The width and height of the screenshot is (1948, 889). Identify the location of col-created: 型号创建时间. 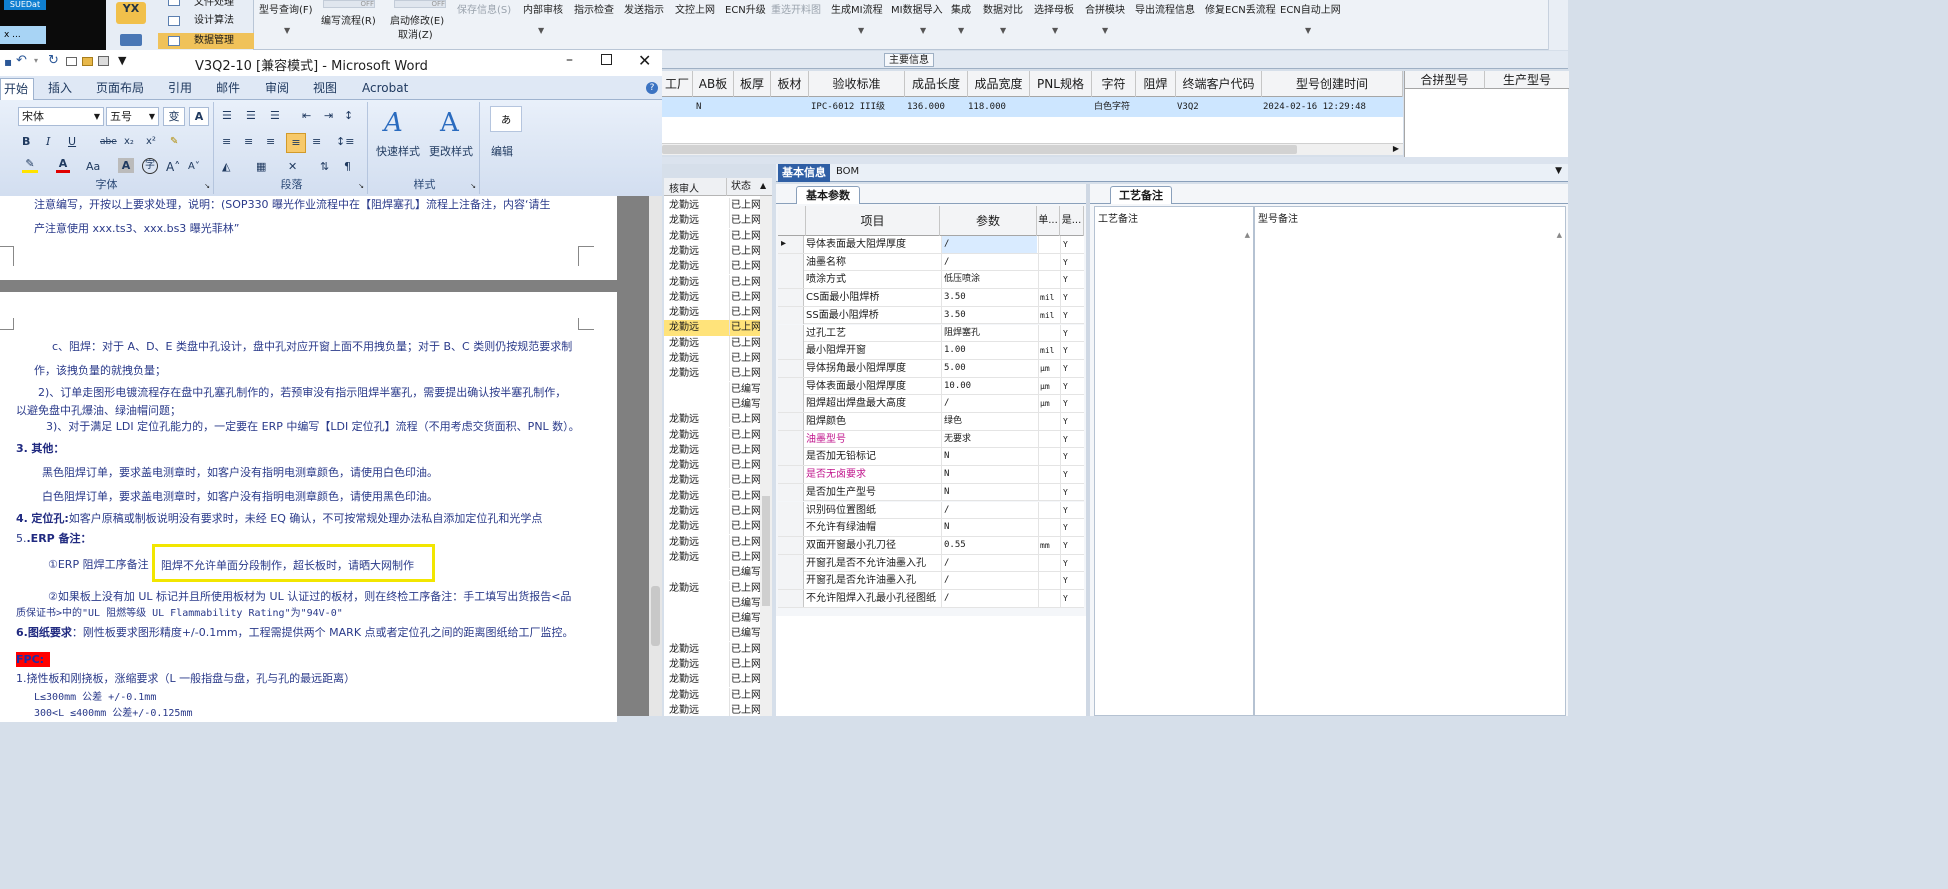
(1332, 84).